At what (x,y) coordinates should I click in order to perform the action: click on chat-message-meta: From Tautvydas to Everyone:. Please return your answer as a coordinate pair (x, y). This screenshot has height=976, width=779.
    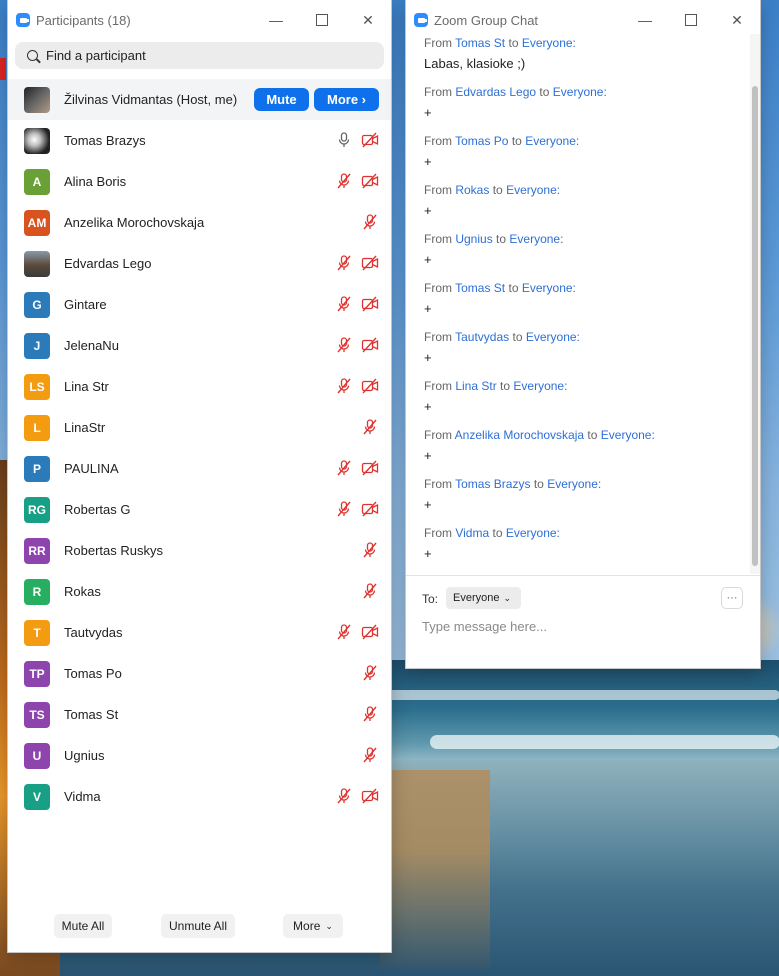
    Looking at the image, I should click on (502, 337).